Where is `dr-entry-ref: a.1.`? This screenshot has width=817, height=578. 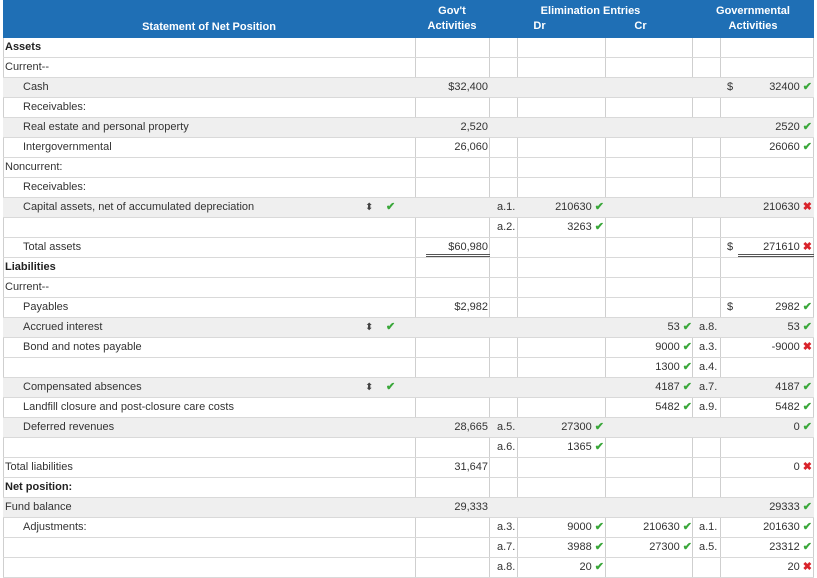 dr-entry-ref: a.1. is located at coordinates (506, 207).